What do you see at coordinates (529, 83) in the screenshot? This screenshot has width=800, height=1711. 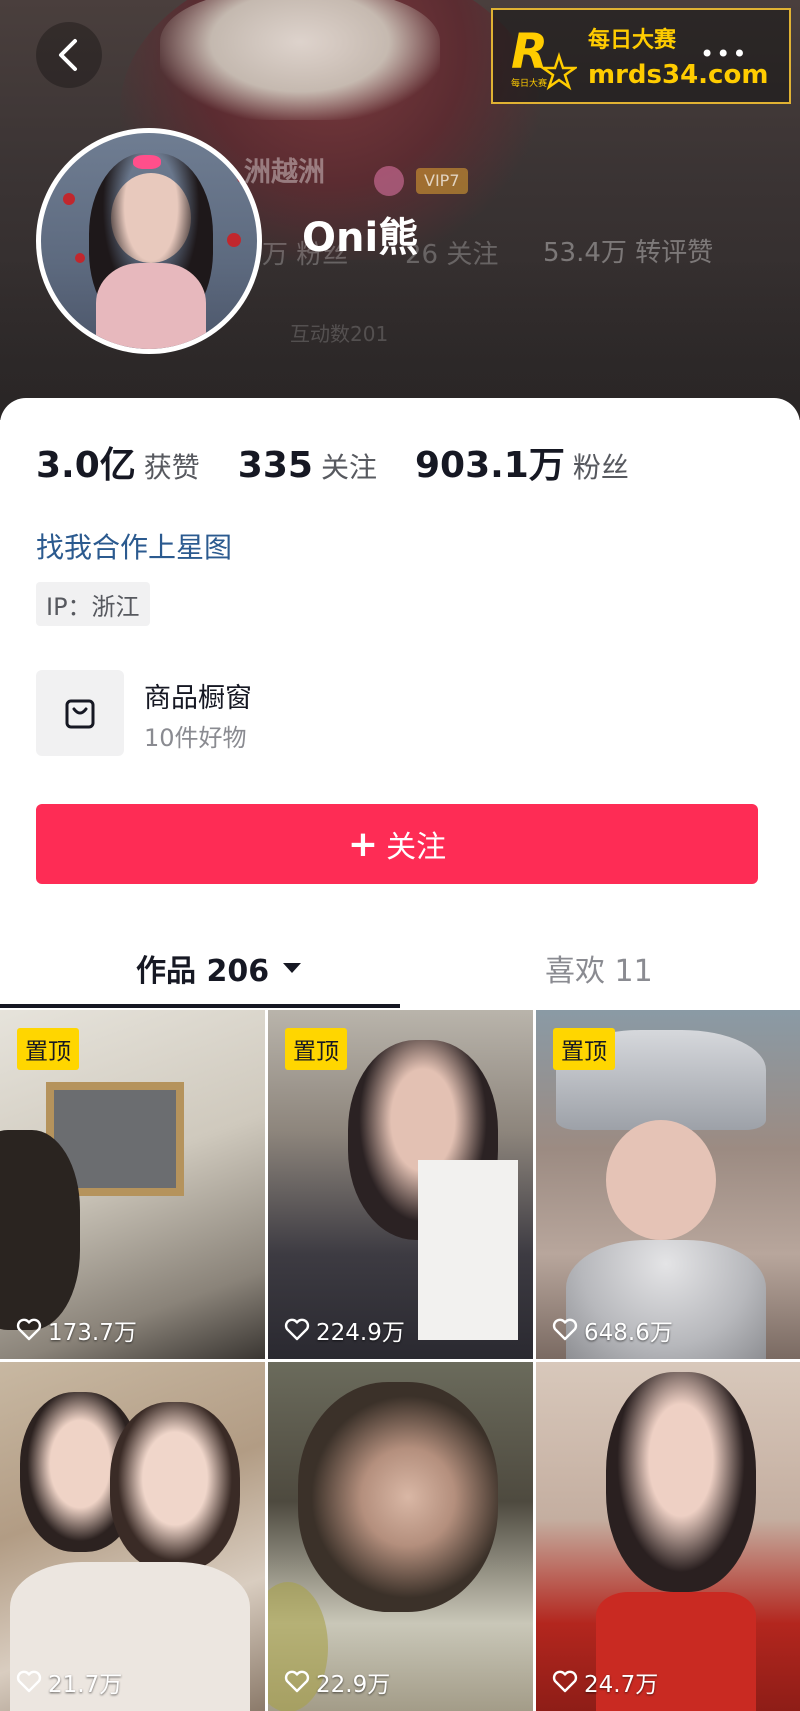 I see `svg-text: 每日大赛` at bounding box center [529, 83].